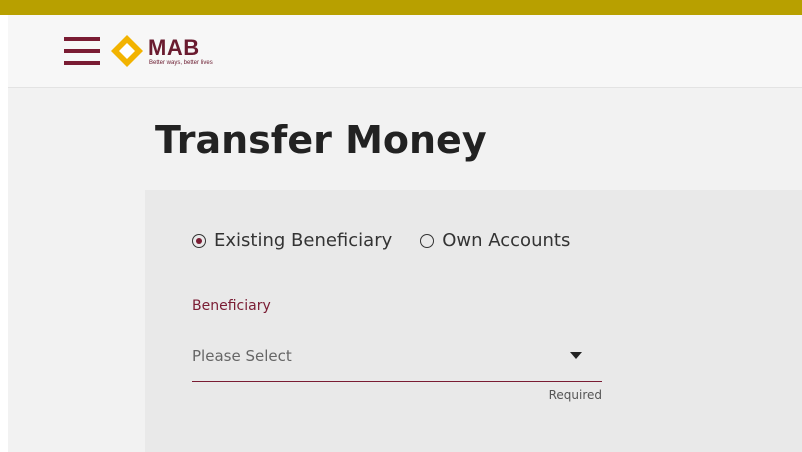 Image resolution: width=802 pixels, height=452 pixels. What do you see at coordinates (82, 51) in the screenshot?
I see `hamburger-icon` at bounding box center [82, 51].